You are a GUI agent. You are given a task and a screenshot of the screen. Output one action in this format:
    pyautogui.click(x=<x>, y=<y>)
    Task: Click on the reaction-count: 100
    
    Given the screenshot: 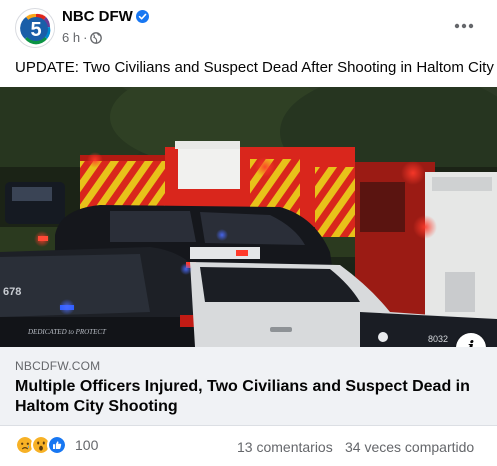 What is the action you would take?
    pyautogui.click(x=87, y=445)
    